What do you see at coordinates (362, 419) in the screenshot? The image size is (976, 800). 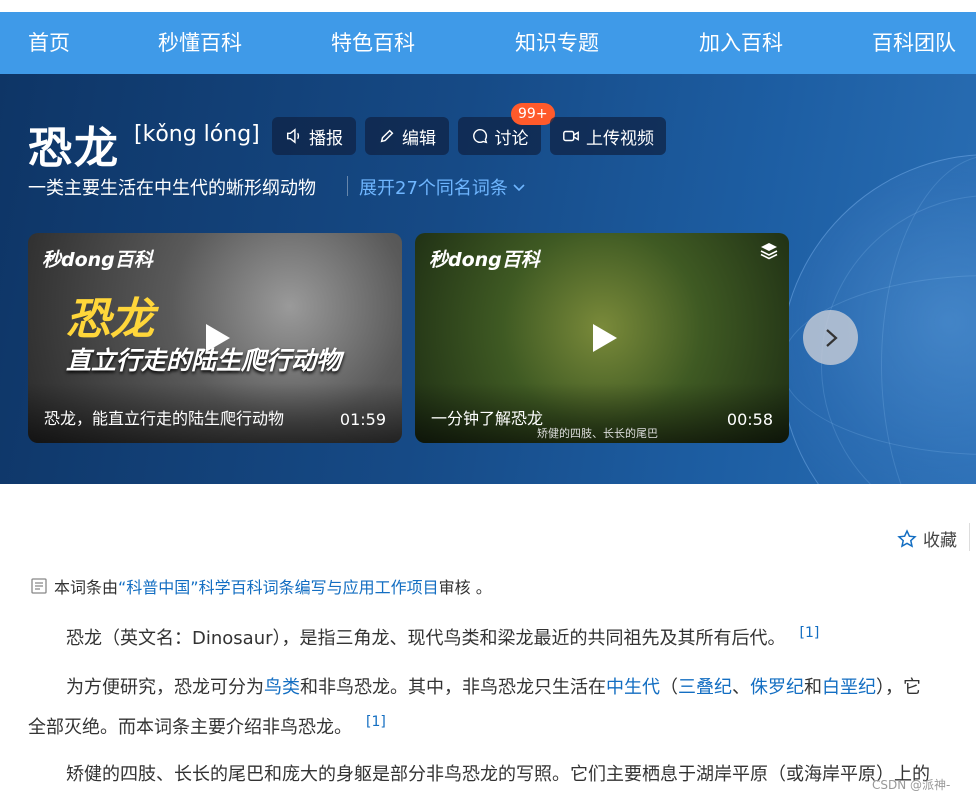 I see `video-duration: 01:59` at bounding box center [362, 419].